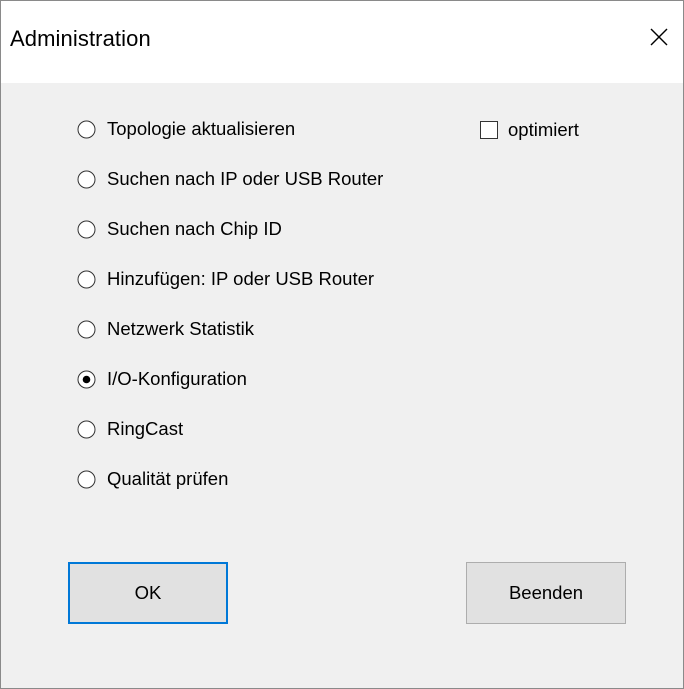 The image size is (684, 689). I want to click on radio-option-suchen-ip-usb: Suchen nach IP oder USB Router, so click(230, 179).